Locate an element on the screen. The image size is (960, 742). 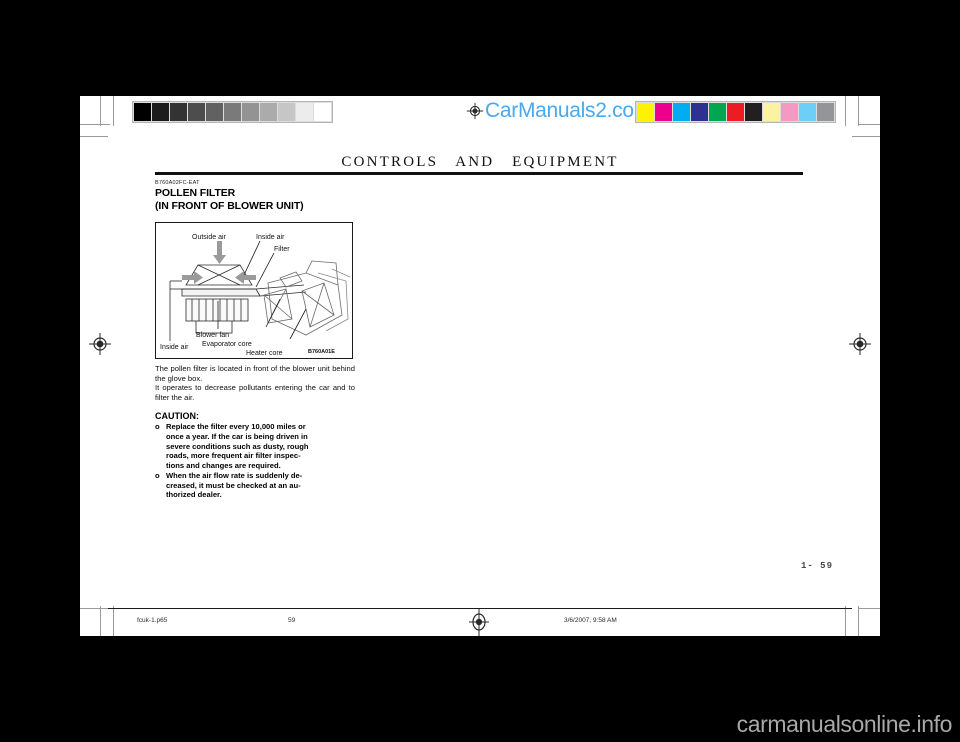
figure-code: B760A01E is located at coordinates (321, 352).